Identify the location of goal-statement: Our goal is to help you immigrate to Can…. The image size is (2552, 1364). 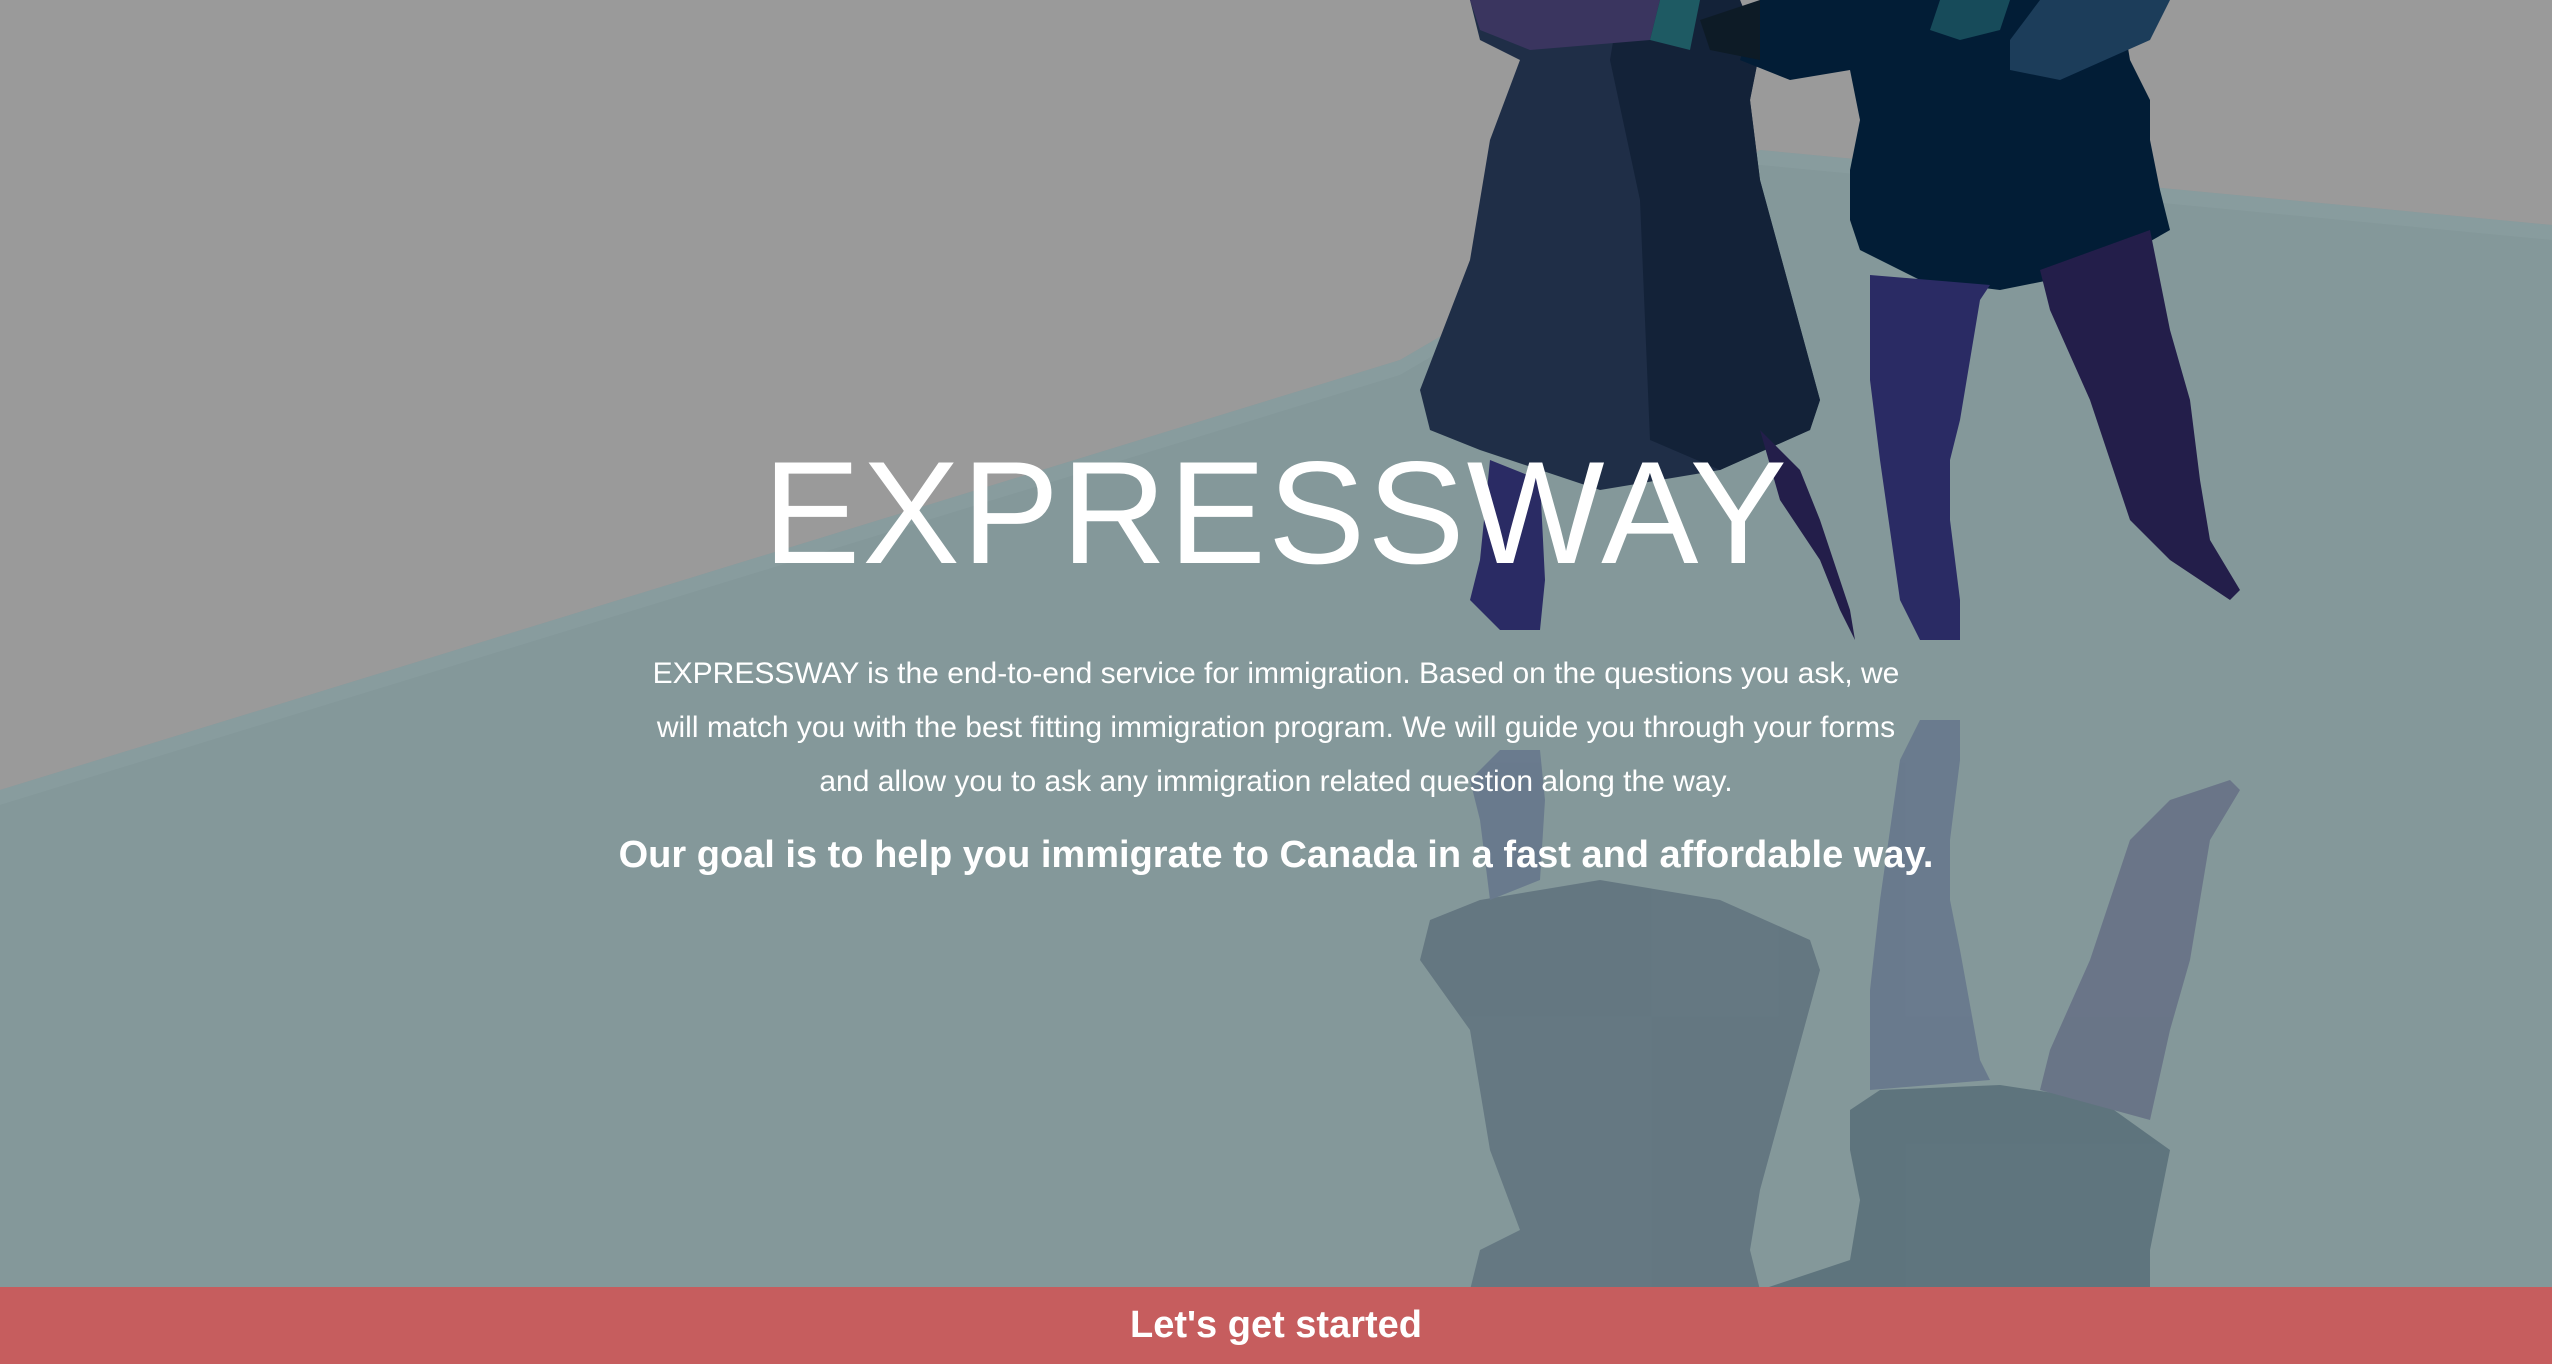
(1276, 855).